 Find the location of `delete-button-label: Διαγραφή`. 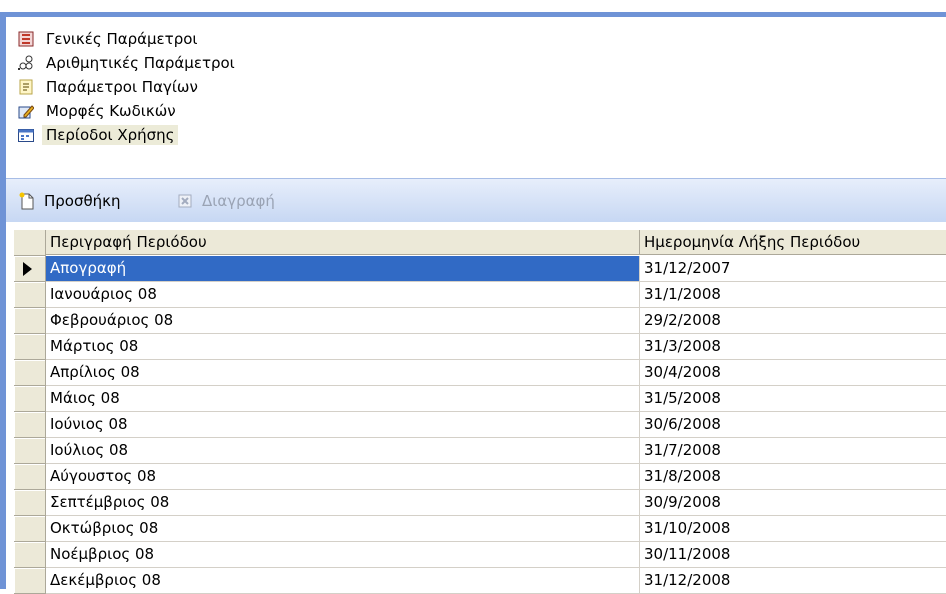

delete-button-label: Διαγραφή is located at coordinates (238, 201).